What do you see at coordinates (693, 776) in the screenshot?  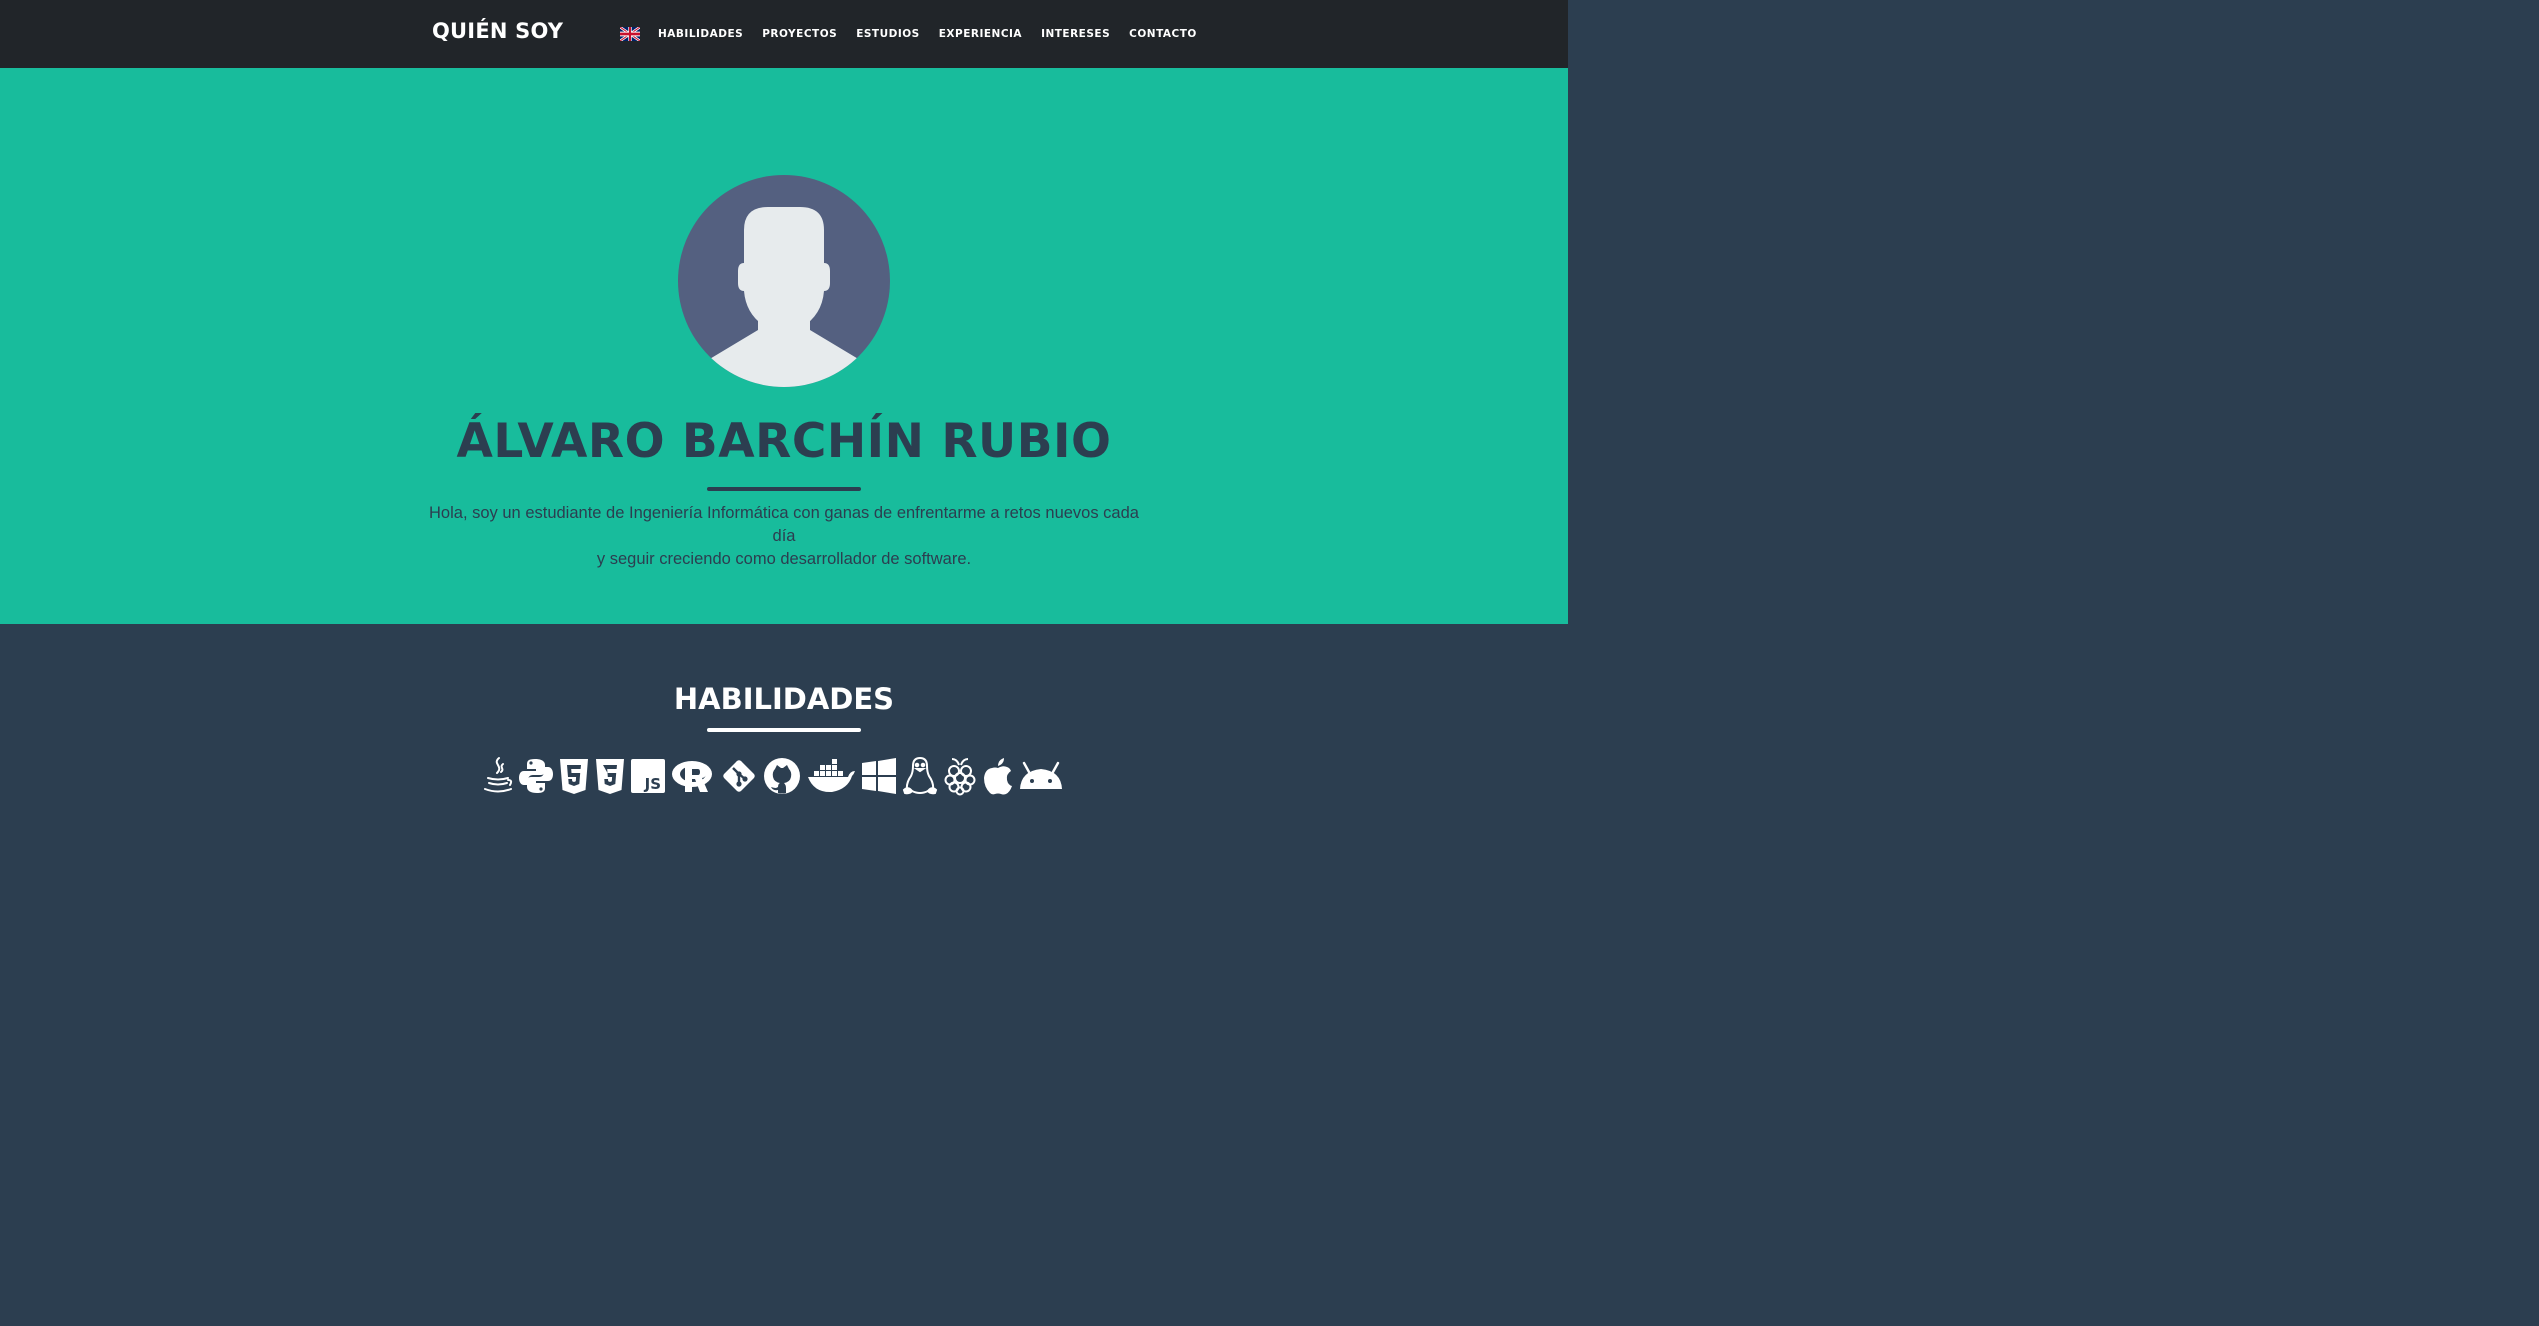 I see `r-icon` at bounding box center [693, 776].